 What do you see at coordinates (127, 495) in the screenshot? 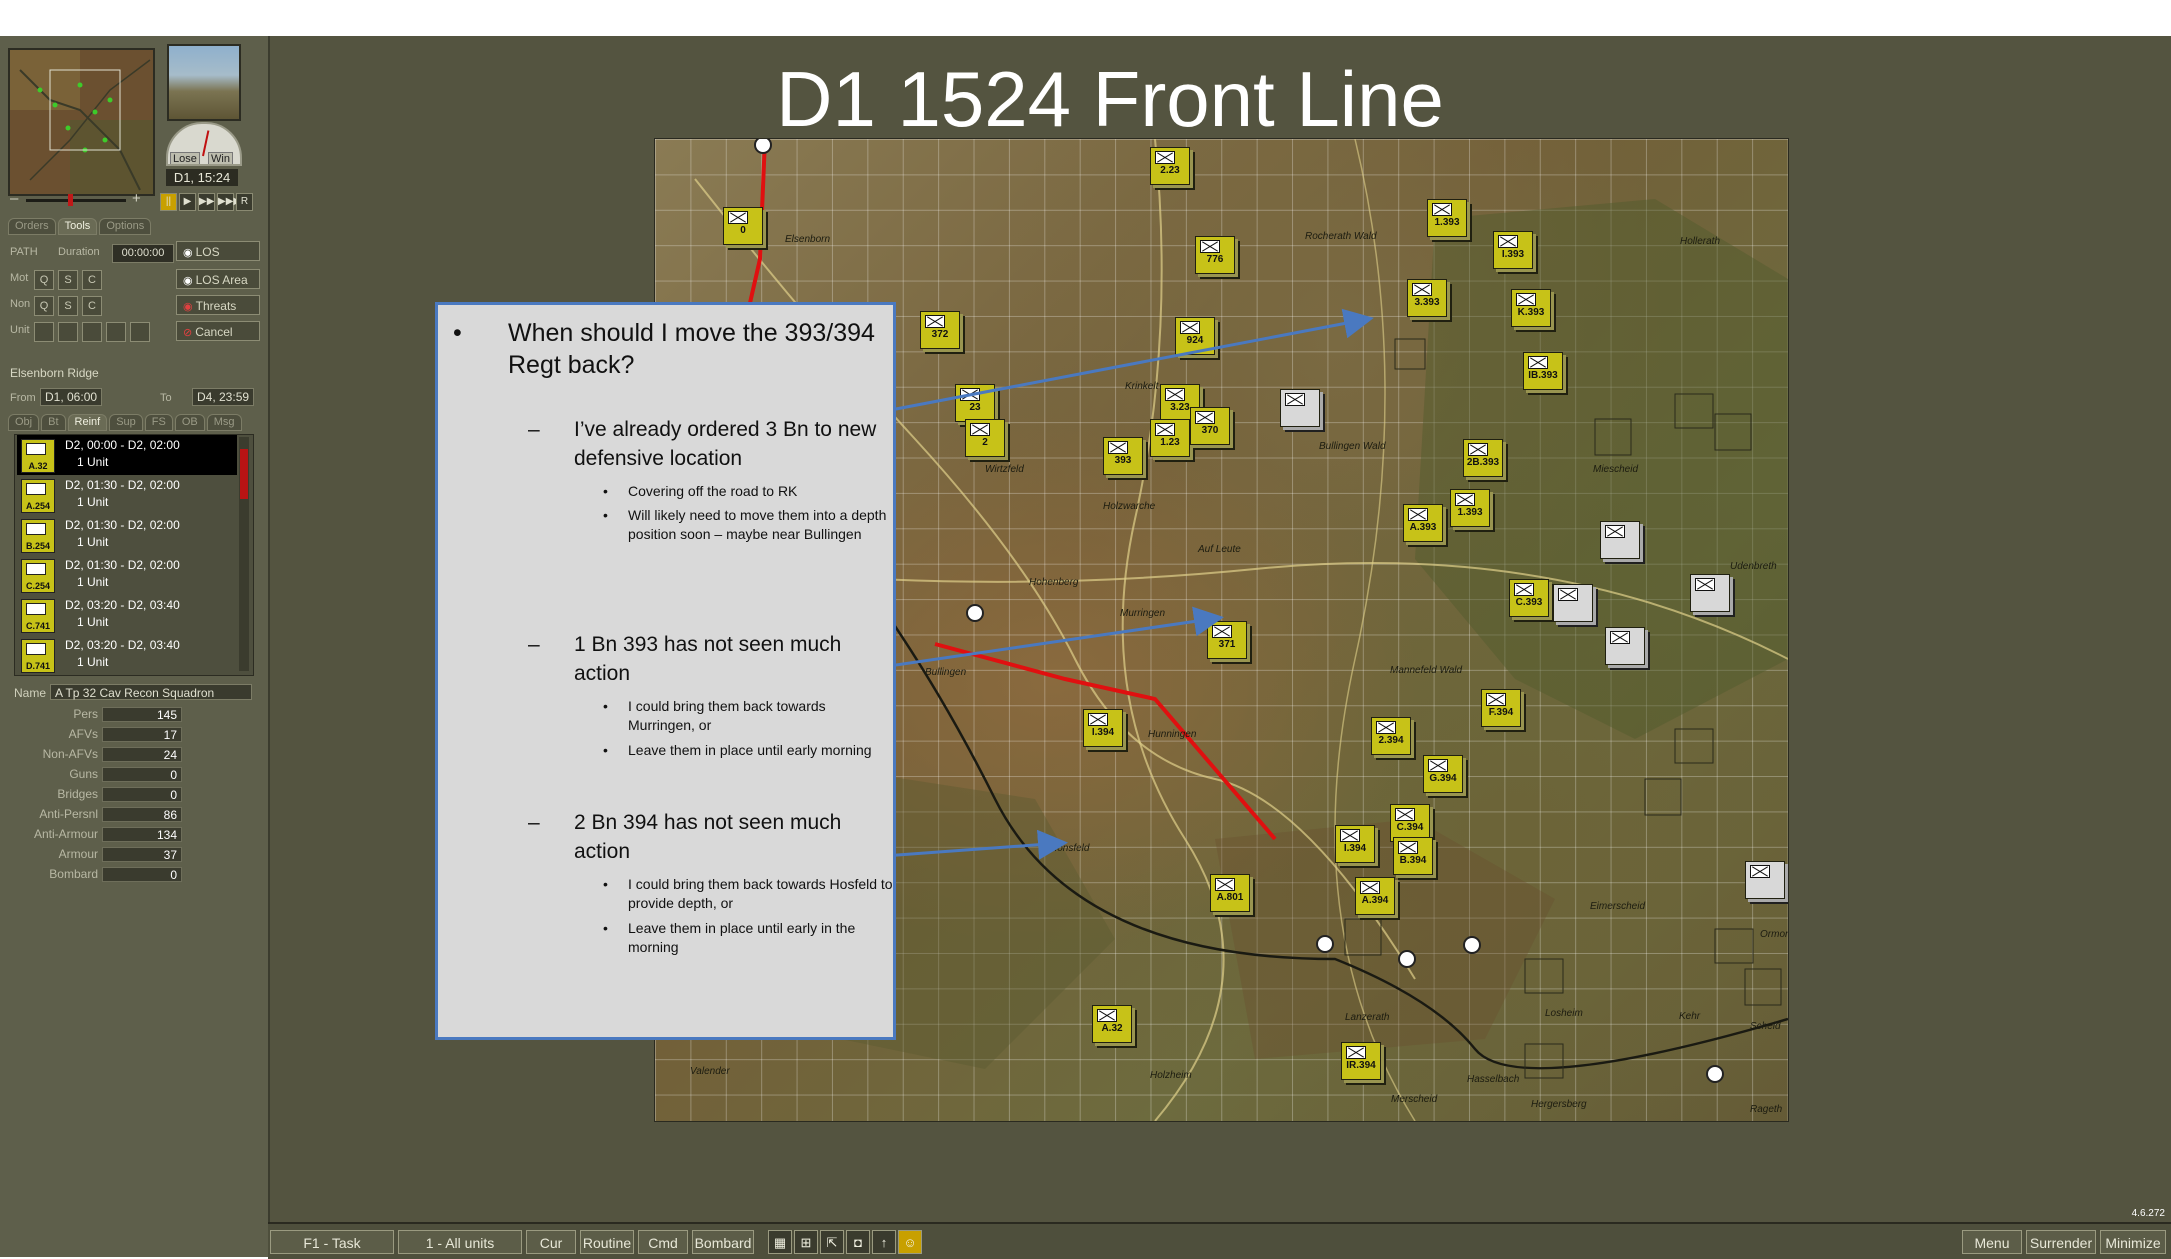
I see `list-item: A.254 D2, 01:30 - D2, 02:00 1 Unit` at bounding box center [127, 495].